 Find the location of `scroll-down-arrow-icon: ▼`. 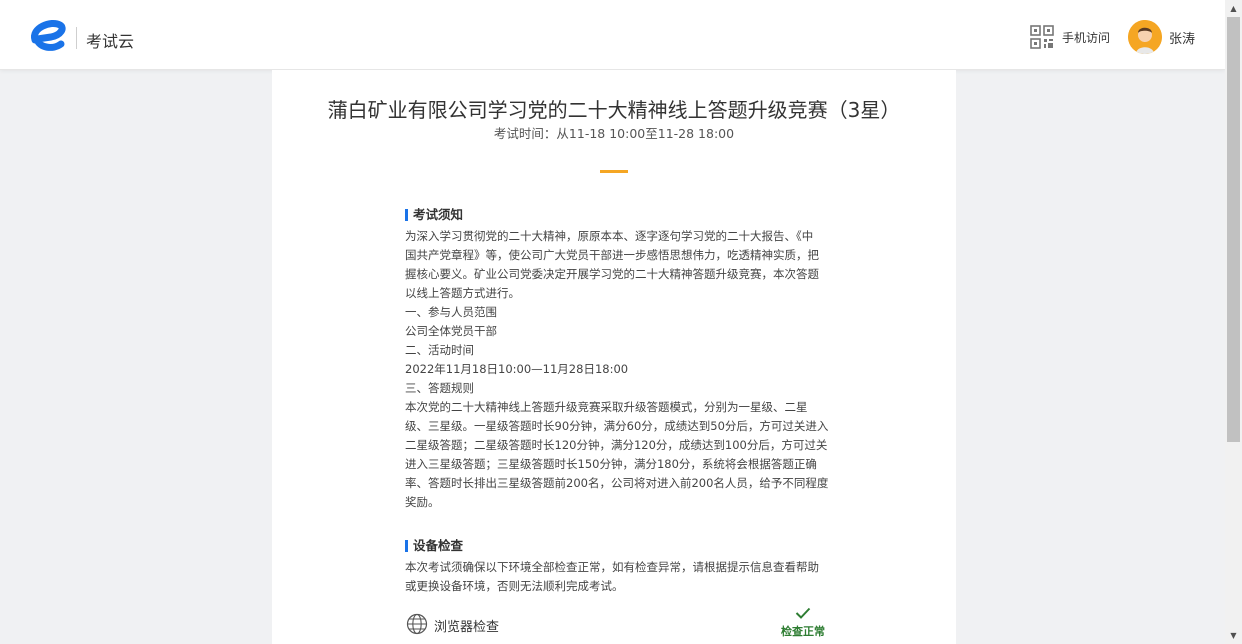

scroll-down-arrow-icon: ▼ is located at coordinates (1233, 635).